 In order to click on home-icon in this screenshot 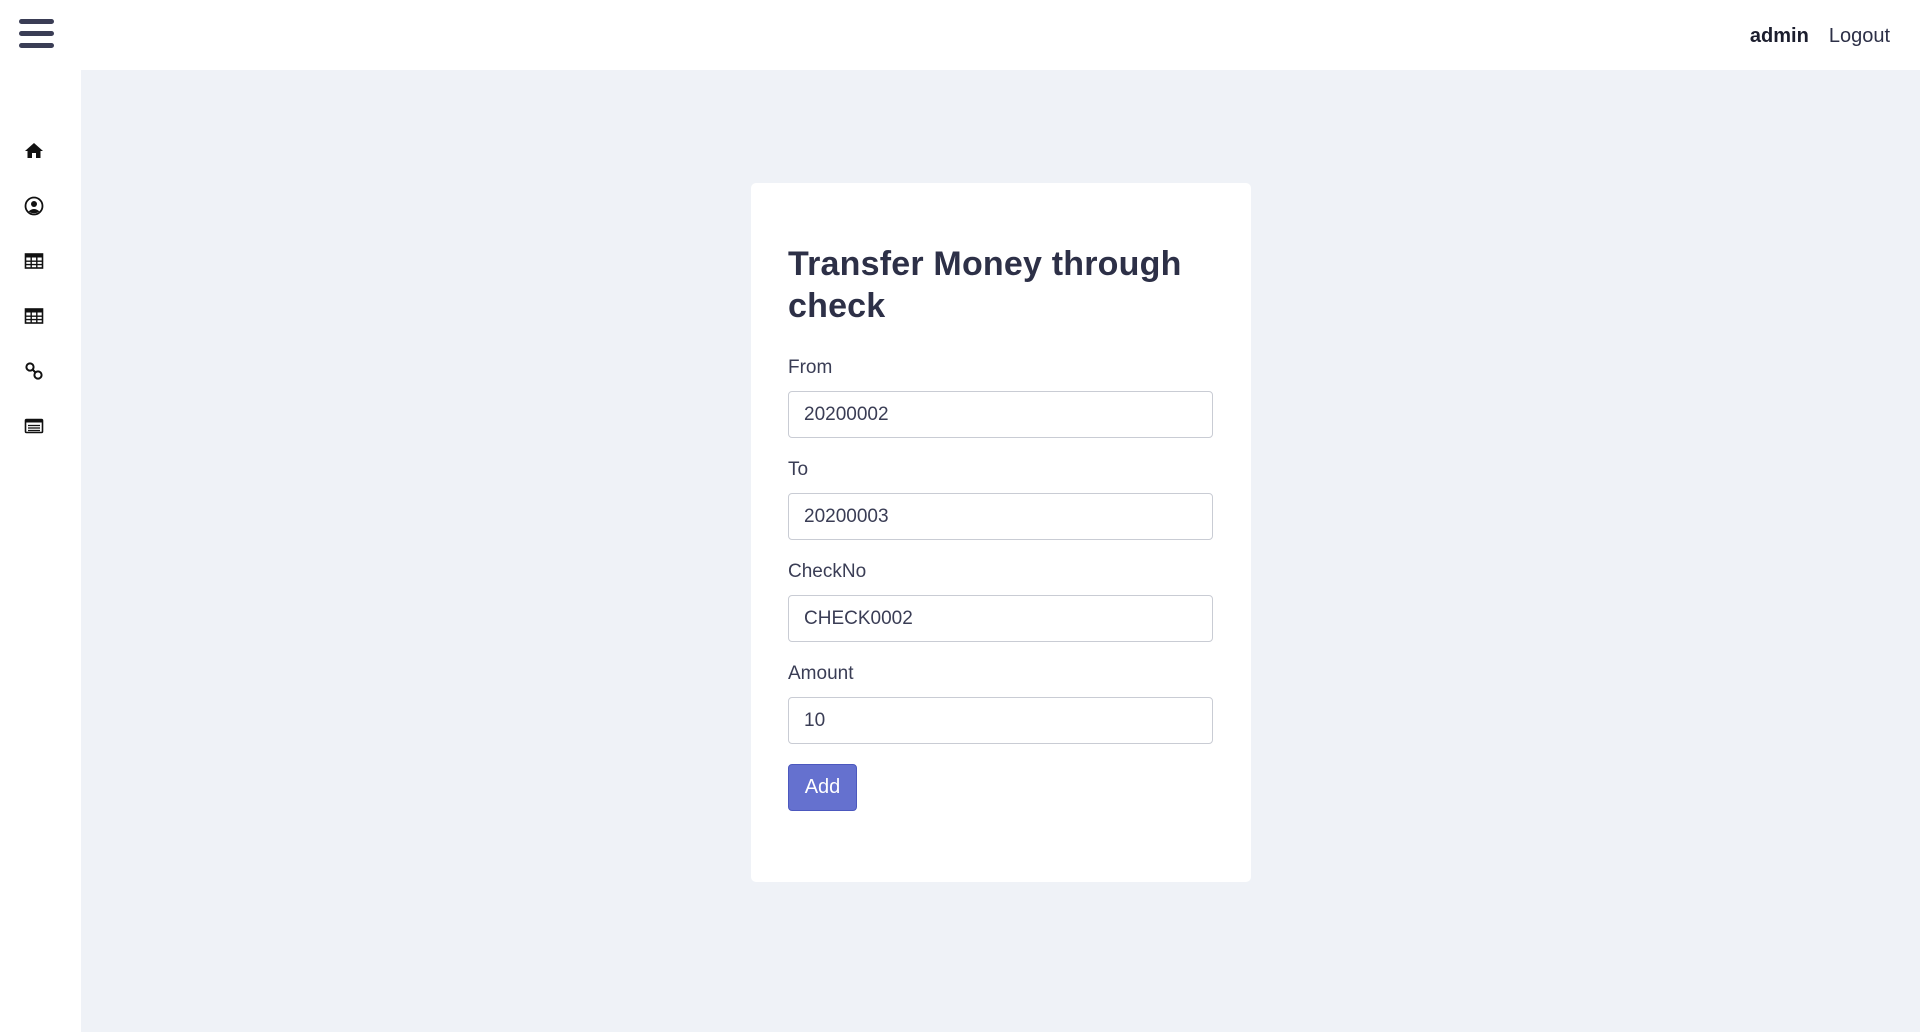, I will do `click(34, 150)`.